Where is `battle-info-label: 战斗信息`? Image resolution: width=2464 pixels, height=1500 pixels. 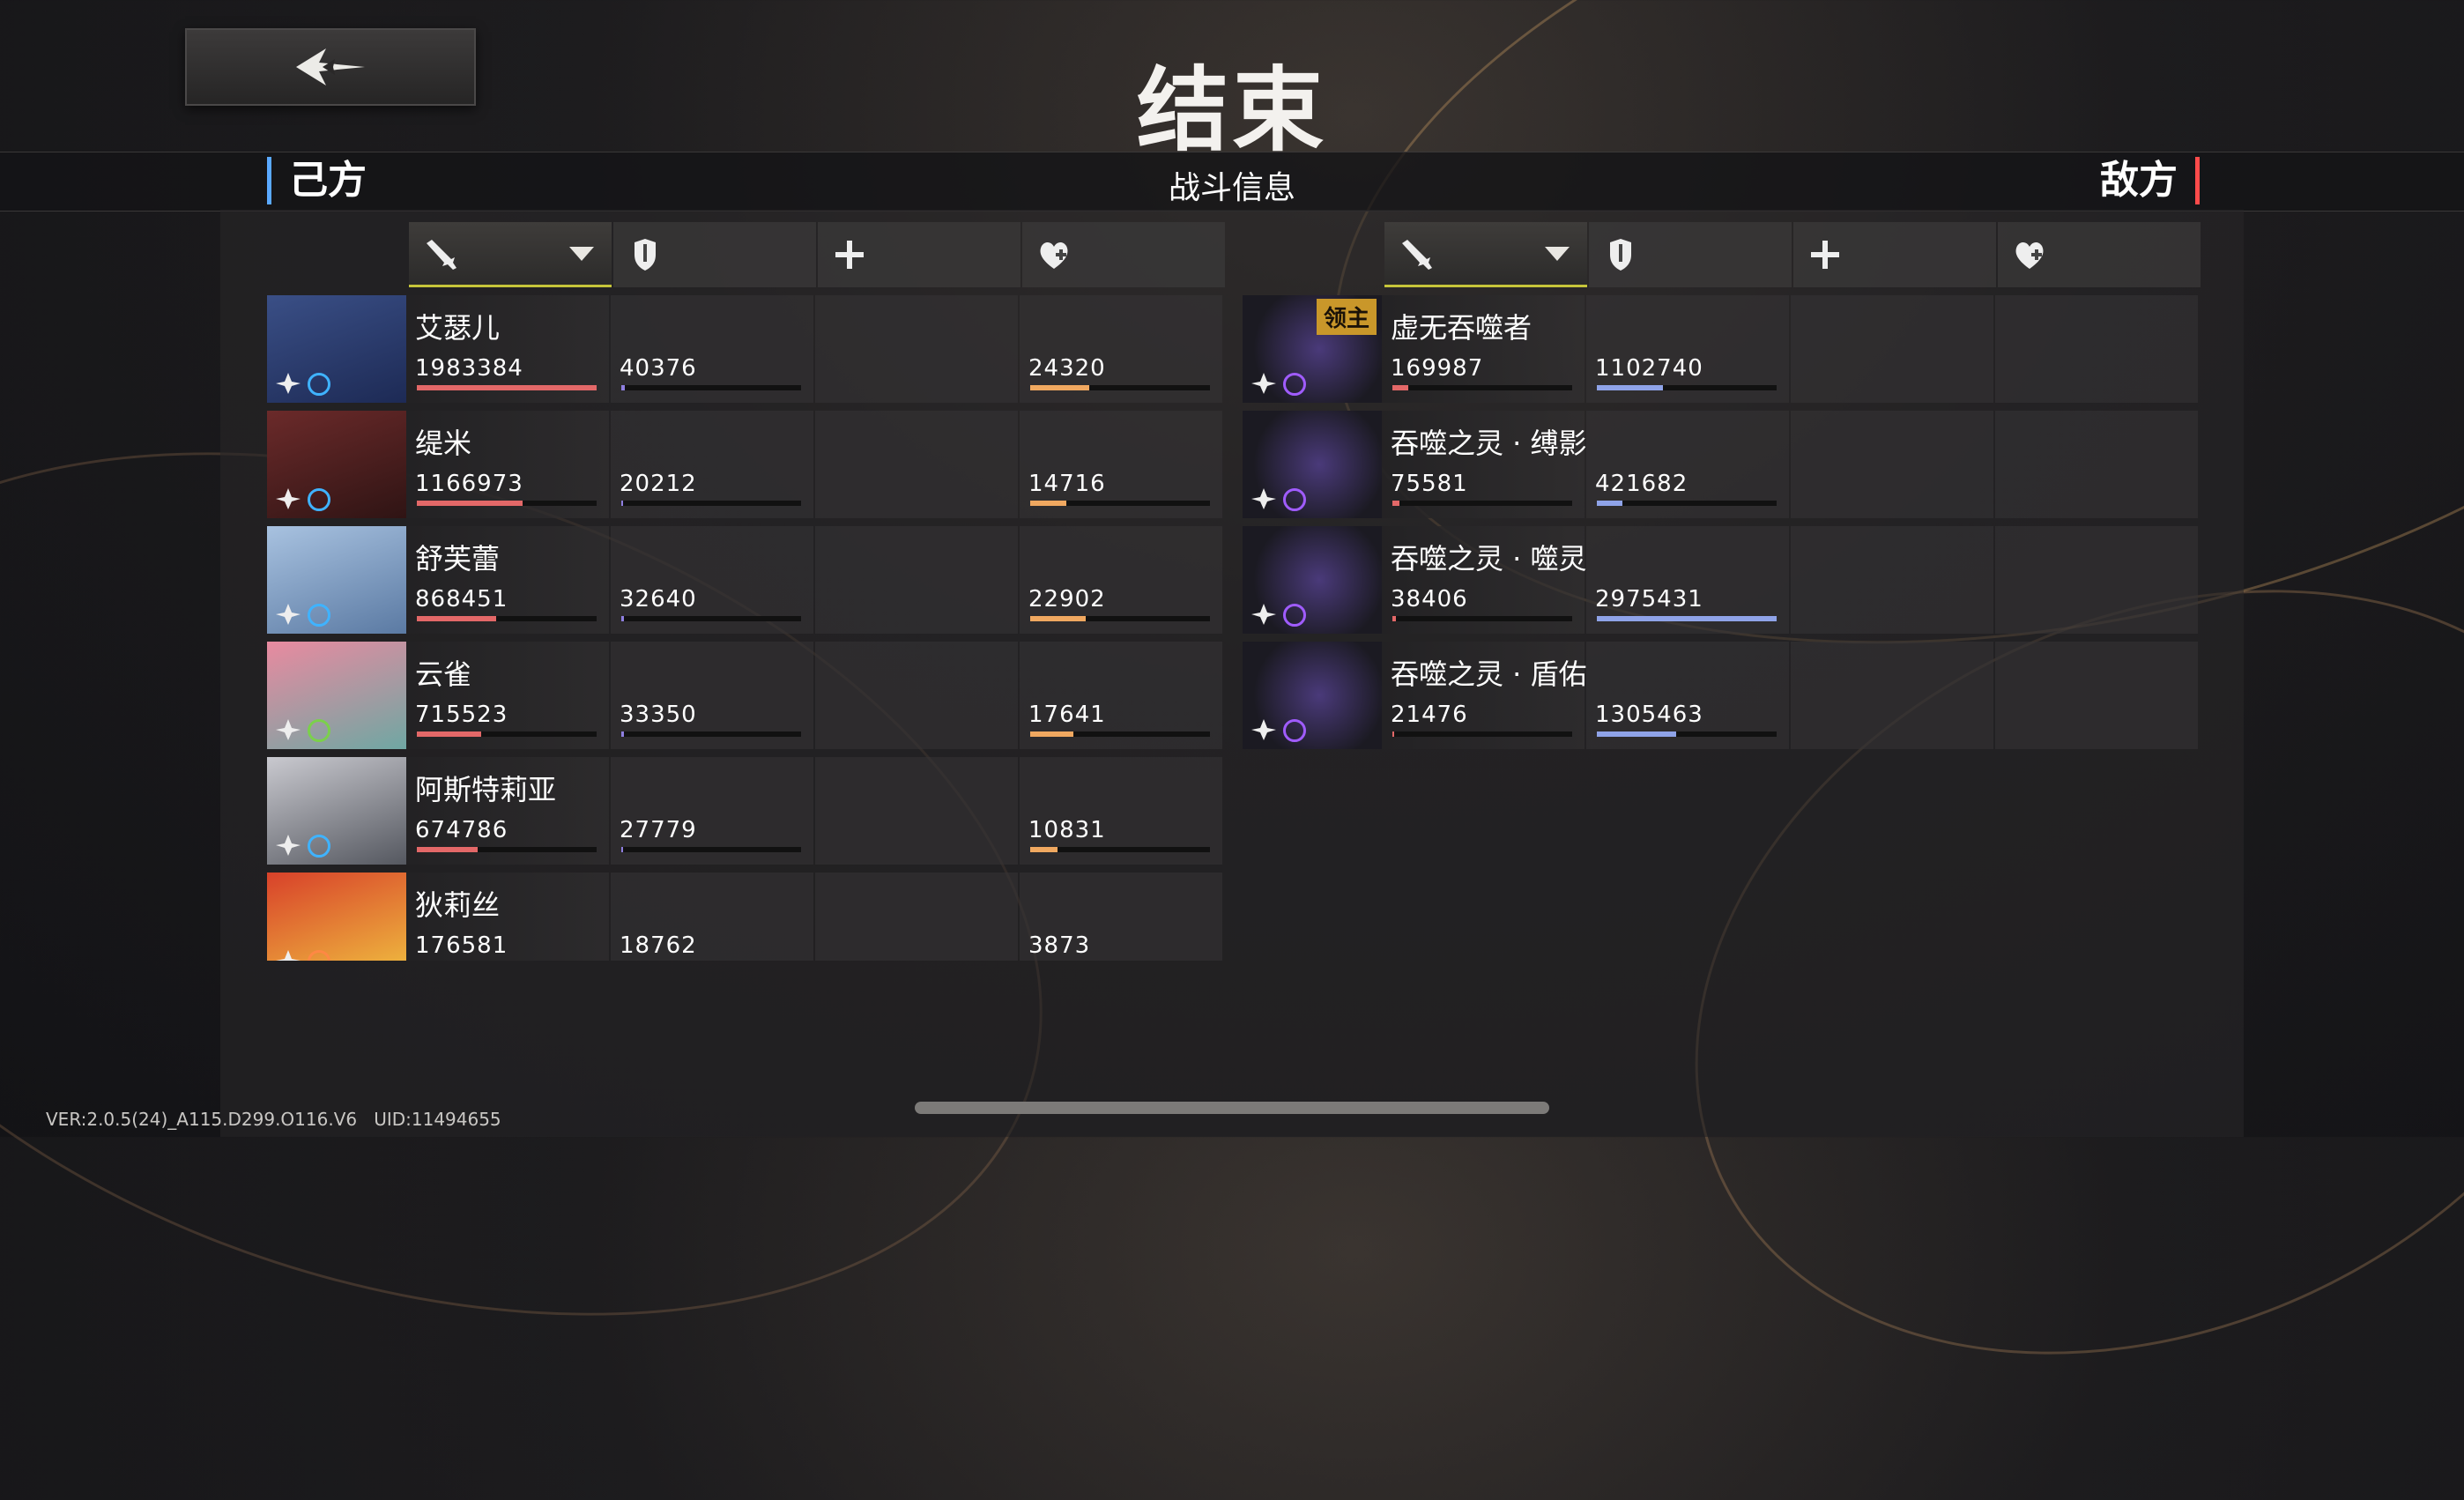 battle-info-label: 战斗信息 is located at coordinates (1232, 188).